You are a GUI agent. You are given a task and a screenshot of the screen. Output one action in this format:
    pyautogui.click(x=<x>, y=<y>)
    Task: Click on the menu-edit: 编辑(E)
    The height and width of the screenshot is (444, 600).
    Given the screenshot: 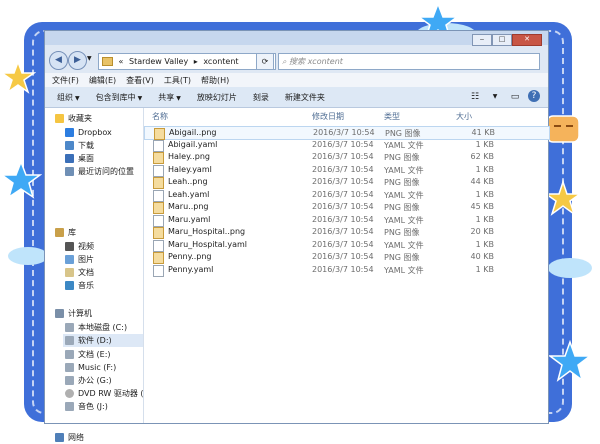 What is the action you would take?
    pyautogui.click(x=102, y=80)
    